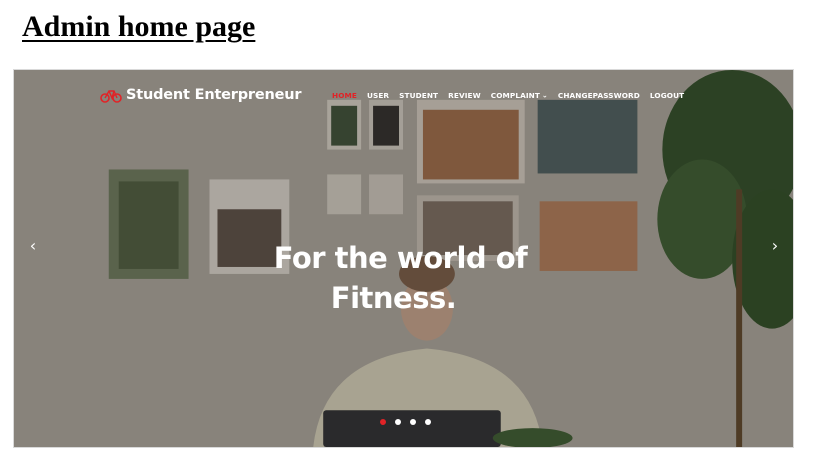  What do you see at coordinates (464, 95) in the screenshot?
I see `nav-item-review: REVIEW` at bounding box center [464, 95].